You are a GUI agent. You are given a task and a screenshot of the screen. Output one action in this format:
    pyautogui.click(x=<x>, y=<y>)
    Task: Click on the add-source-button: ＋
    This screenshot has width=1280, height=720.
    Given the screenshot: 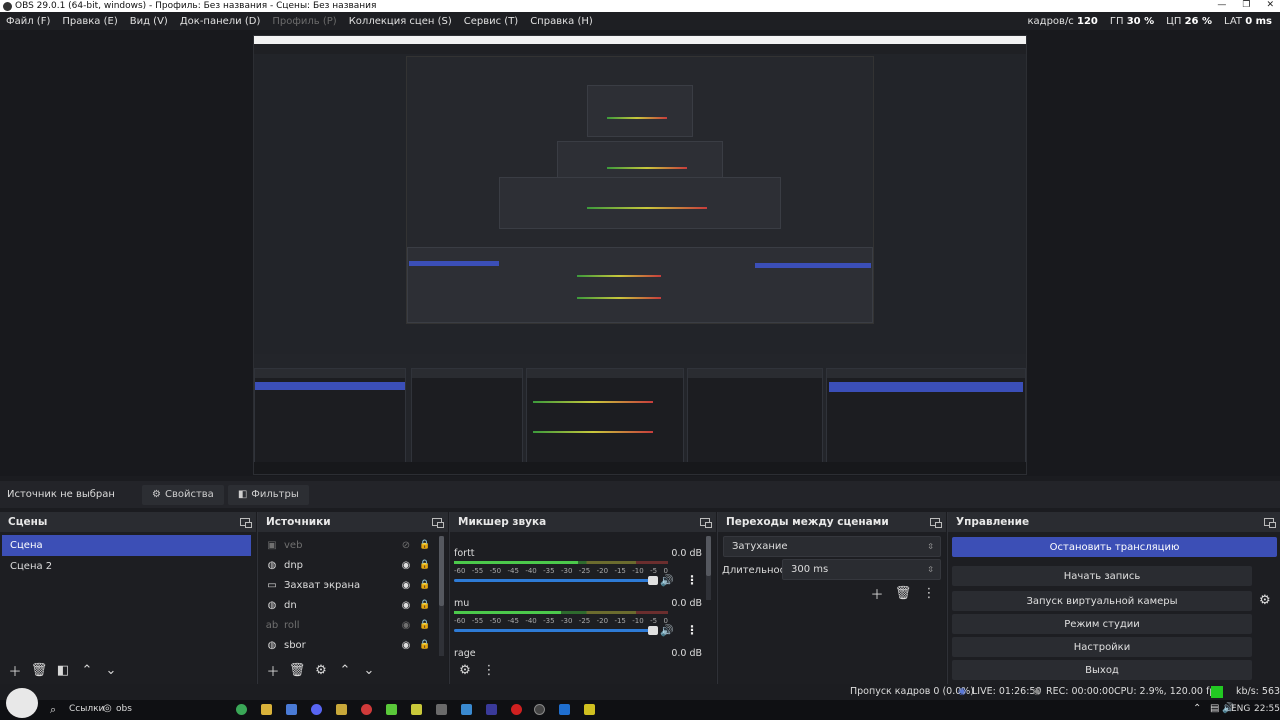 What is the action you would take?
    pyautogui.click(x=273, y=670)
    